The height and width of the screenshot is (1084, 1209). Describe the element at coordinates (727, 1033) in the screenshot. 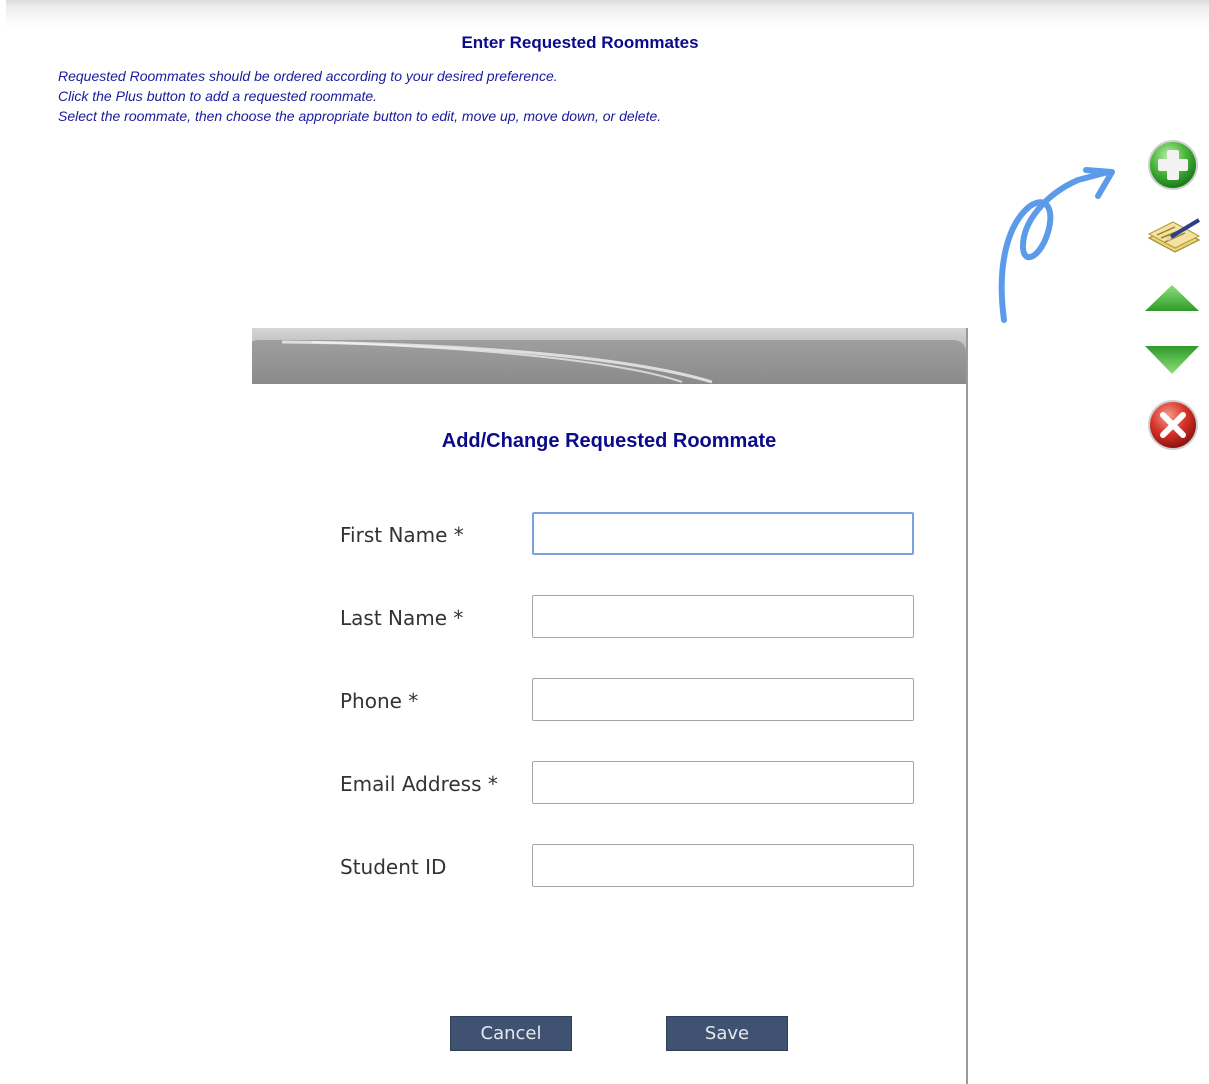

I see `save-button: Save` at that location.